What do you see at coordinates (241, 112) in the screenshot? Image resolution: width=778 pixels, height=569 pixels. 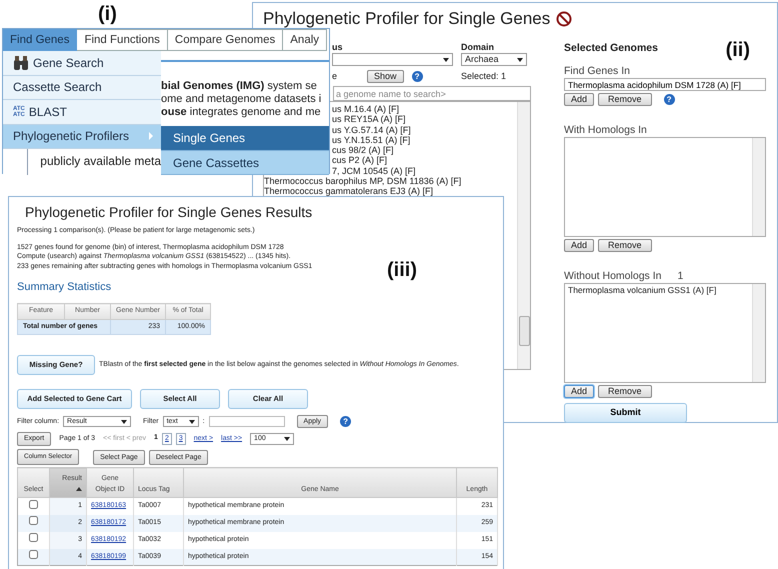 I see `page-text: ouse integrates genome and me` at bounding box center [241, 112].